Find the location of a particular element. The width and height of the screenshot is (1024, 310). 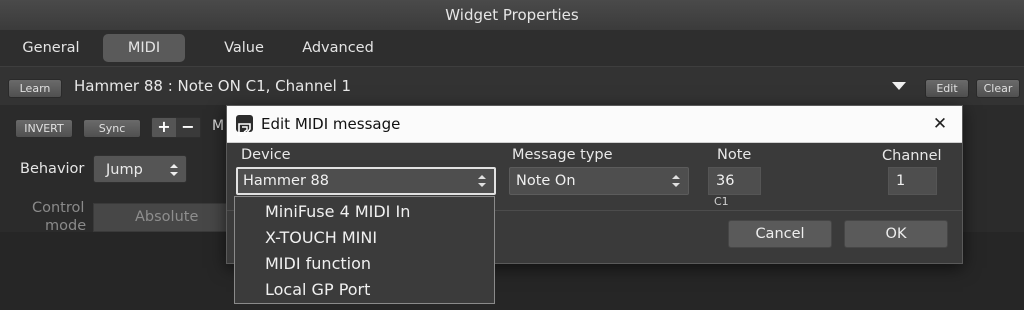

device-option: X-TOUCH MINI is located at coordinates (321, 237).